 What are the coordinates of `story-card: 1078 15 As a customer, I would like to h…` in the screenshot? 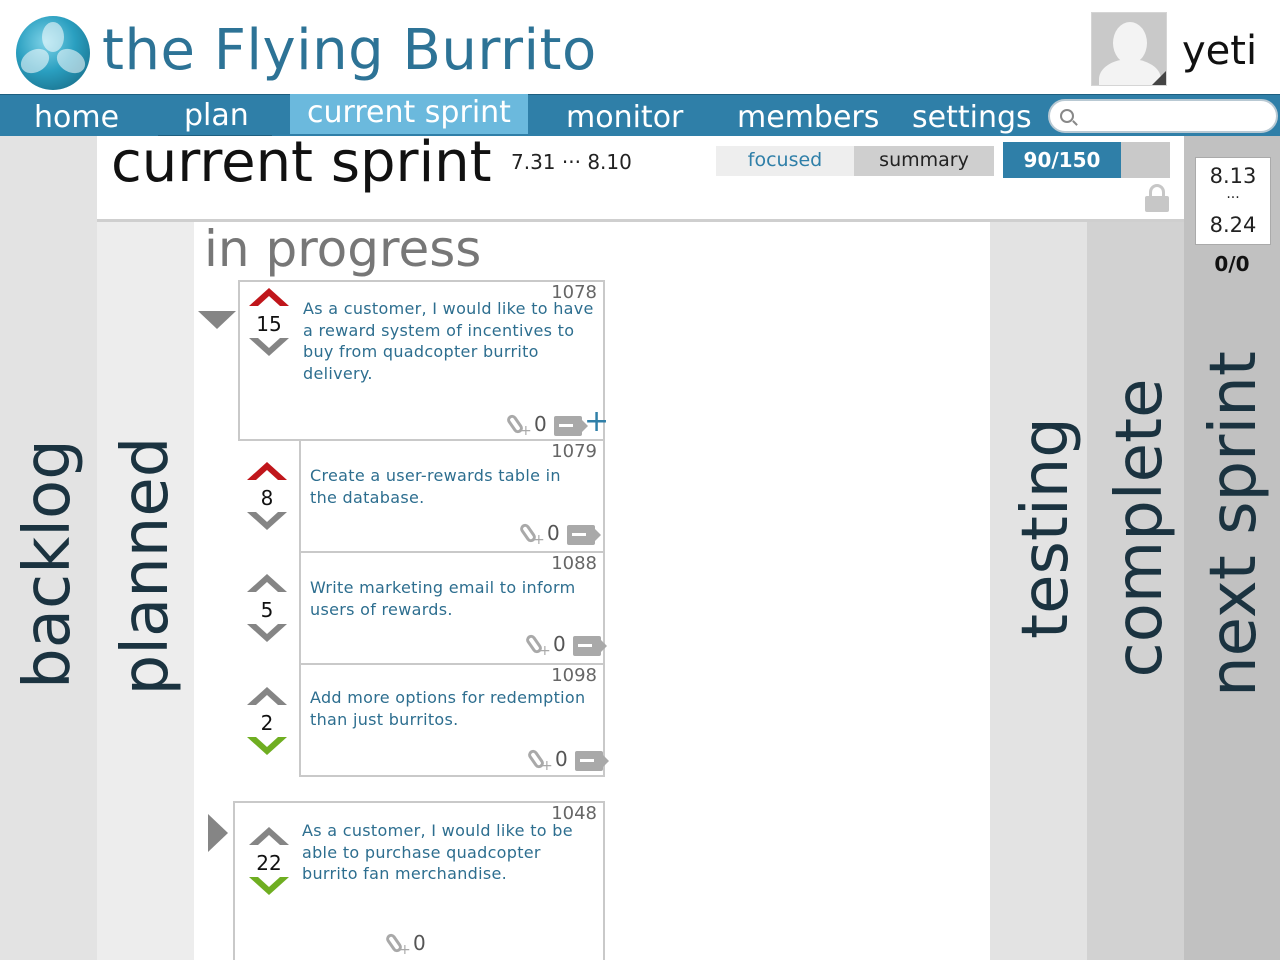 It's located at (423, 360).